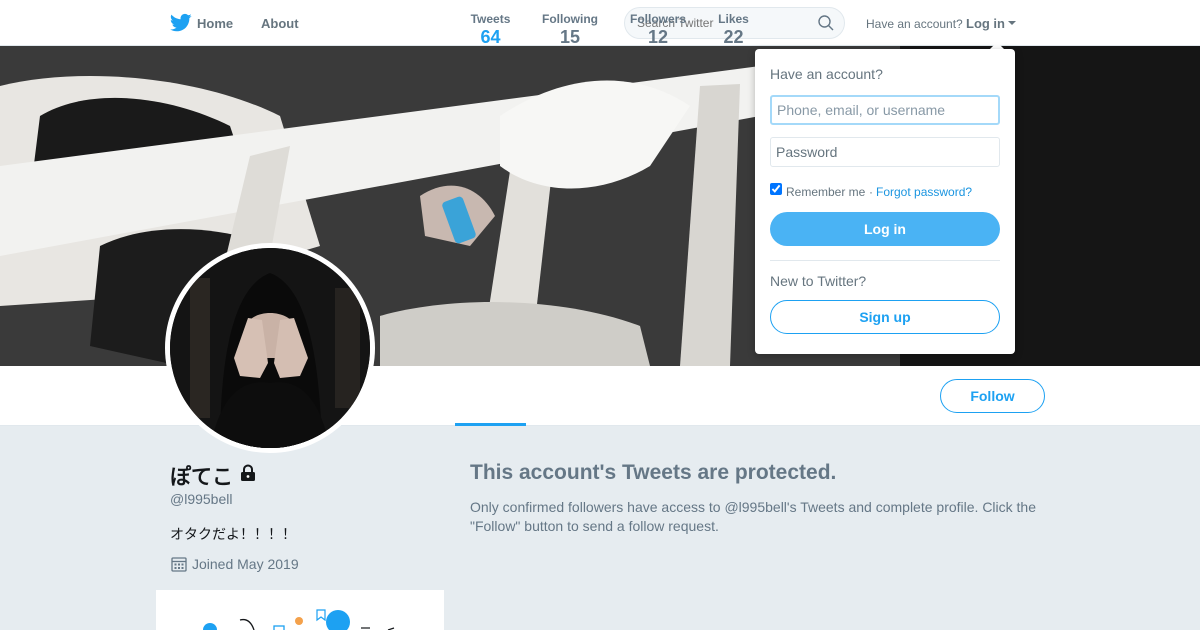 Image resolution: width=1200 pixels, height=630 pixels. I want to click on dropdown-title: Have an account?, so click(826, 74).